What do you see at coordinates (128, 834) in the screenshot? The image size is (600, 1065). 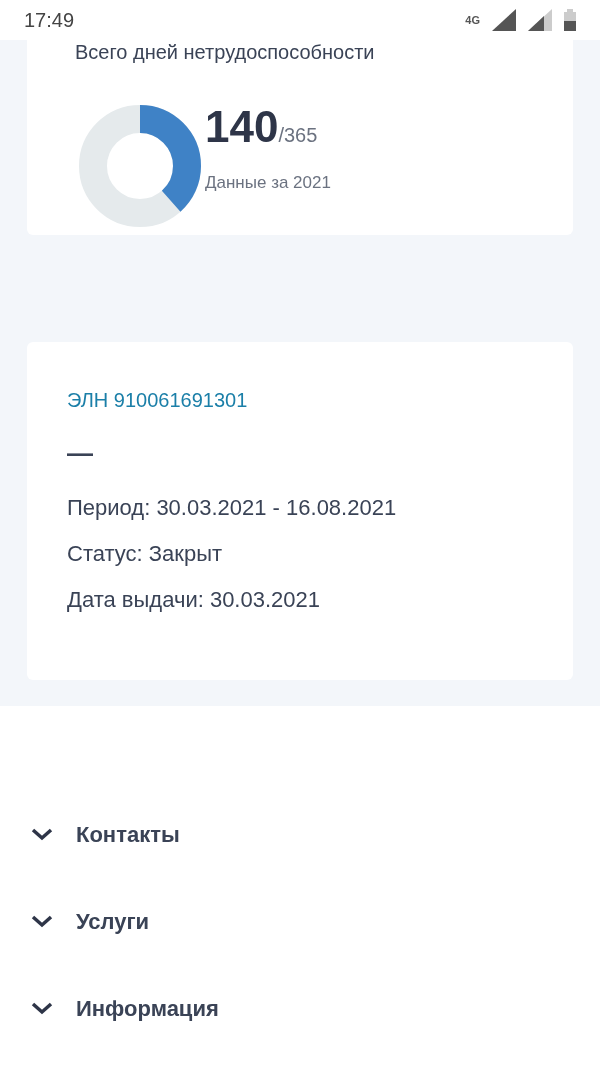 I see `menu-label: Контакты` at bounding box center [128, 834].